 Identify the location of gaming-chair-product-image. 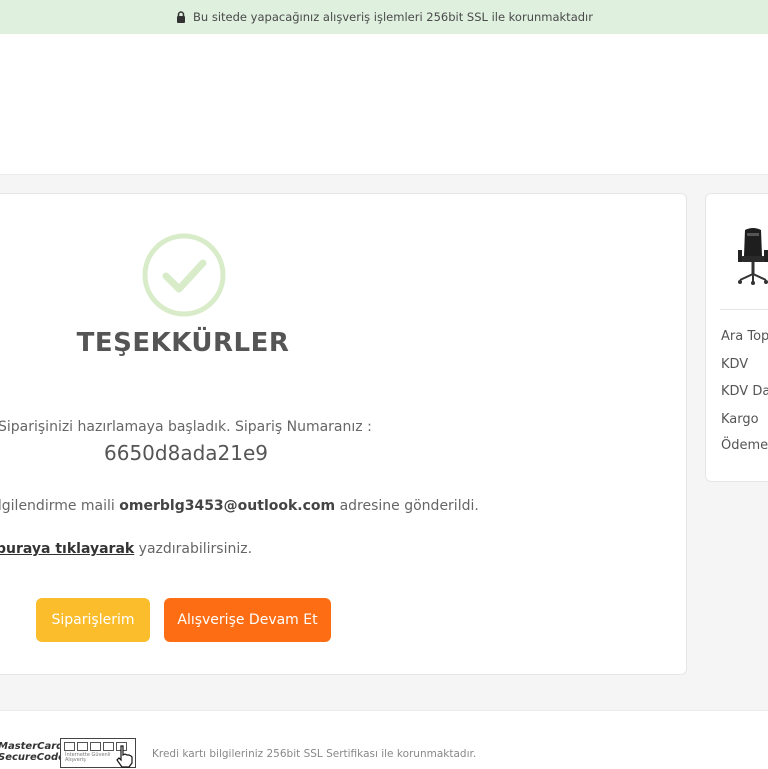
(753, 256).